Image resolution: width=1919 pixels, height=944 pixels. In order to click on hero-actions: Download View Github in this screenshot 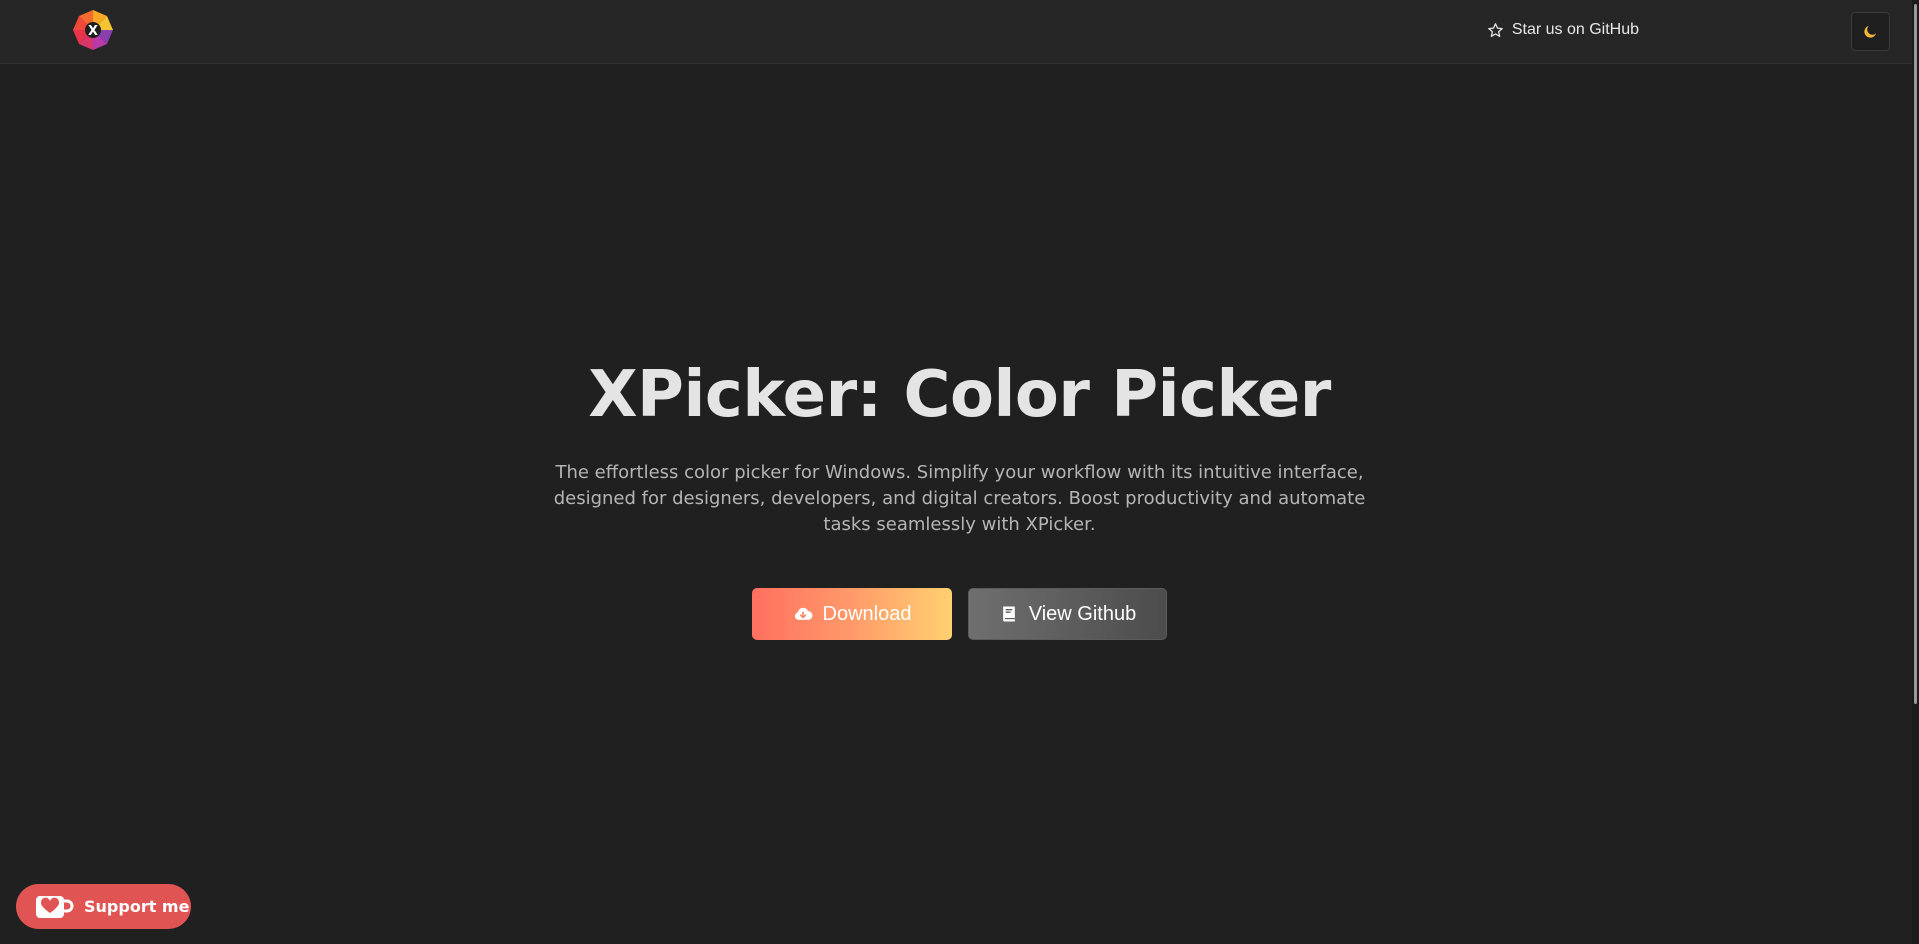, I will do `click(959, 614)`.